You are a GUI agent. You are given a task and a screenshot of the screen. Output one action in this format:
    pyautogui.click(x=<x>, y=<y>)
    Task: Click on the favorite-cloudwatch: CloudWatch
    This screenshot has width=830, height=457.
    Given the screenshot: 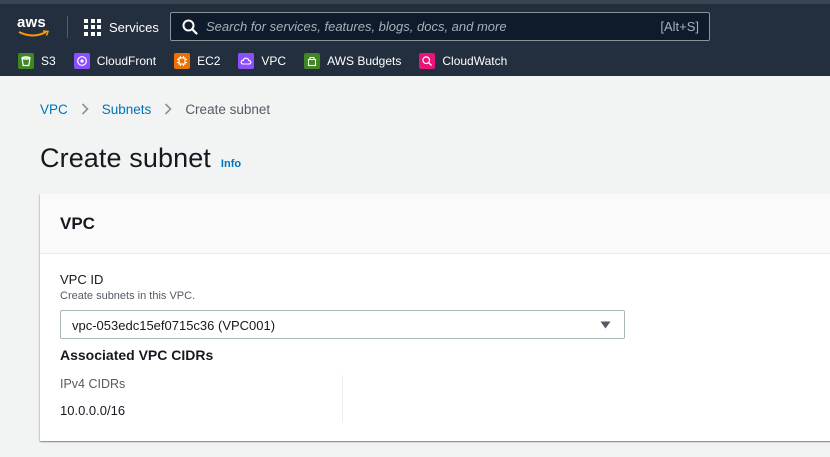 What is the action you would take?
    pyautogui.click(x=463, y=61)
    